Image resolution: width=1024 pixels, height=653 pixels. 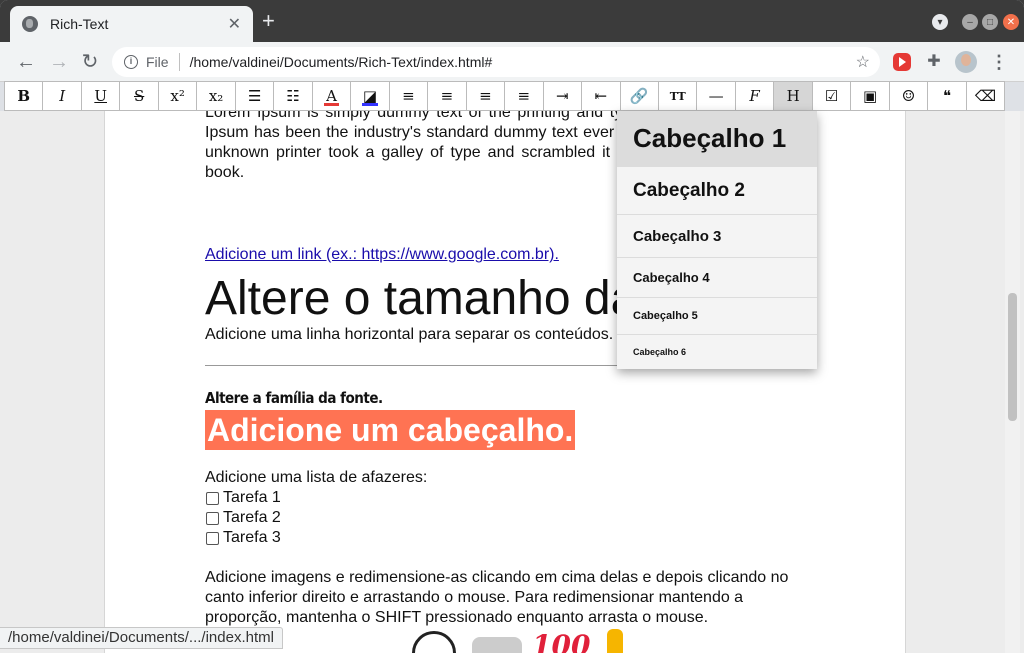 What do you see at coordinates (947, 96) in the screenshot?
I see `quote-button: ❝` at bounding box center [947, 96].